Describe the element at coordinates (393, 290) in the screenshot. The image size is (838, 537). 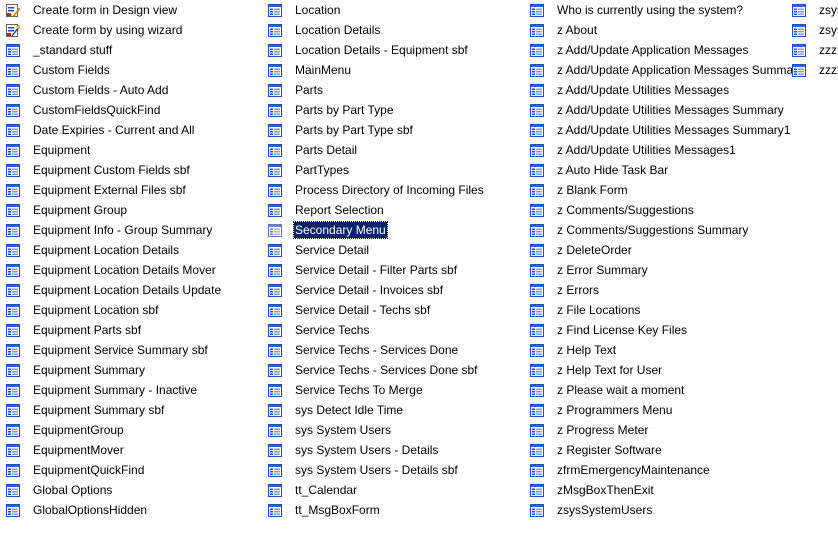
I see `list-item: Service Detail - Invoices sbf` at that location.